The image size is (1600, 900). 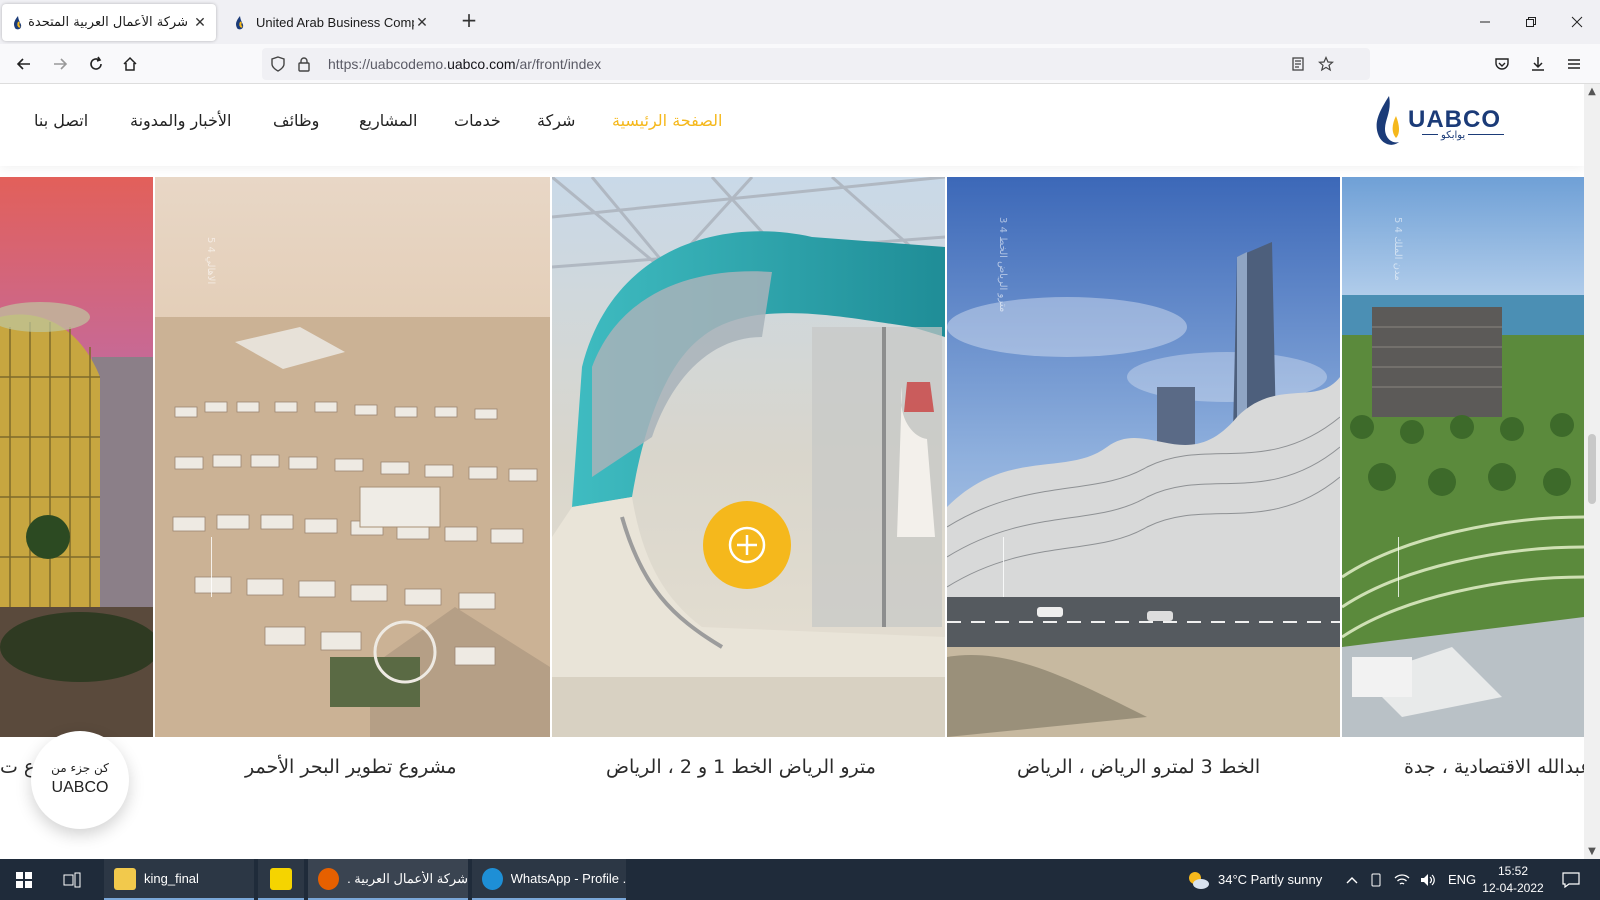 I want to click on app-menu-button, so click(x=1574, y=64).